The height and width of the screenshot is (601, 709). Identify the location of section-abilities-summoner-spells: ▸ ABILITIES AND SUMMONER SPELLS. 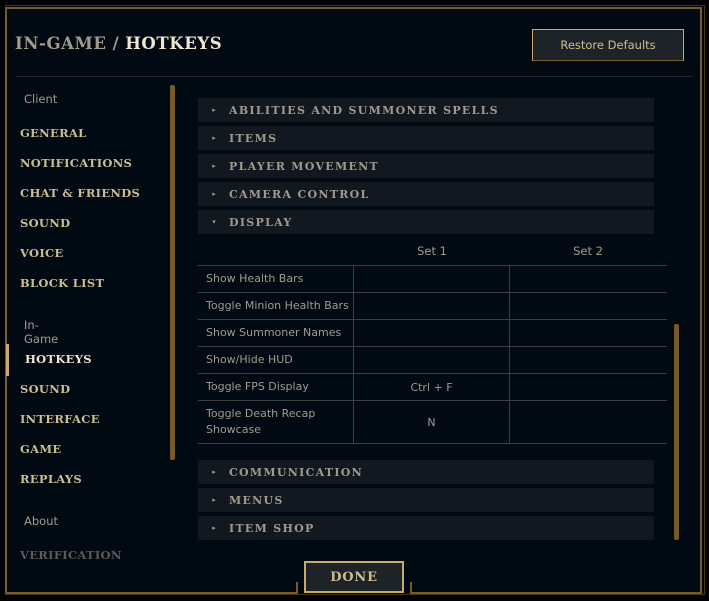
(426, 110).